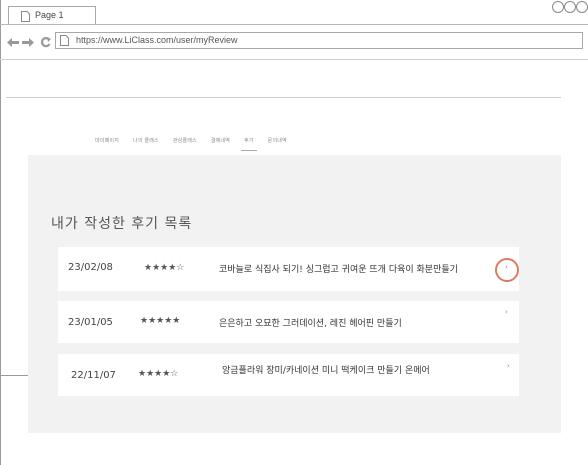 Image resolution: width=588 pixels, height=465 pixels. Describe the element at coordinates (107, 140) in the screenshot. I see `nav-item-mypage: 마이페이지` at that location.